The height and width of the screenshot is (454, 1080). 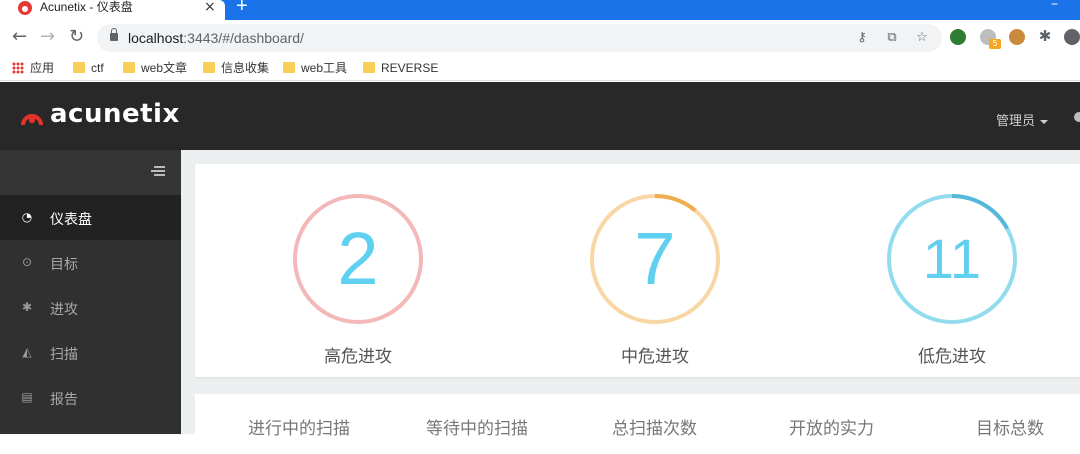 I want to click on bookmark-folder-web-articles: web文章, so click(x=155, y=68).